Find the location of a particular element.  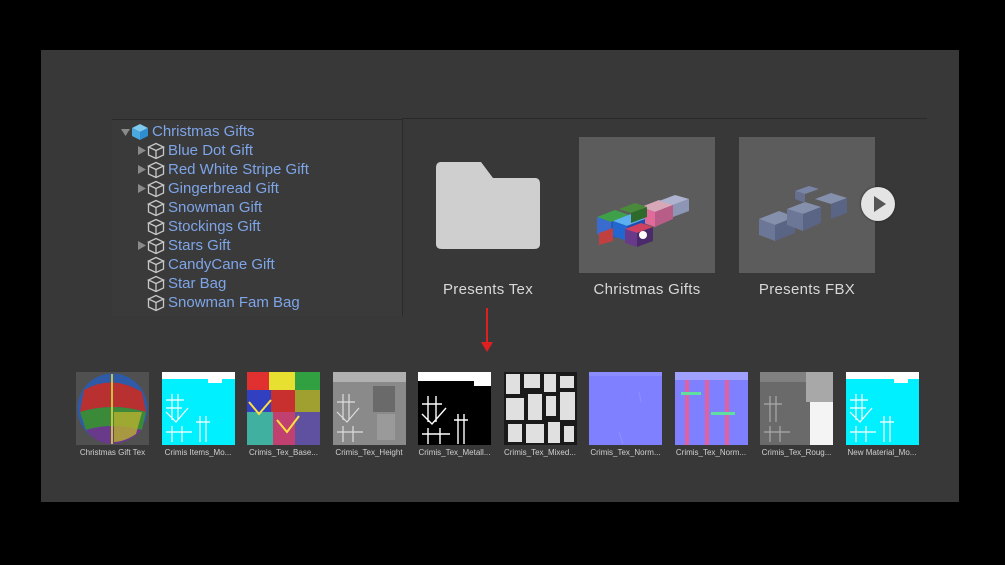

tree-item: Stars Gift is located at coordinates (183, 245).